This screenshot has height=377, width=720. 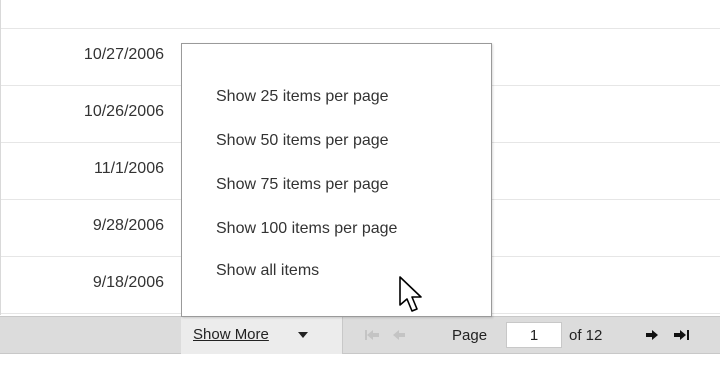 What do you see at coordinates (682, 335) in the screenshot?
I see `last-page-icon` at bounding box center [682, 335].